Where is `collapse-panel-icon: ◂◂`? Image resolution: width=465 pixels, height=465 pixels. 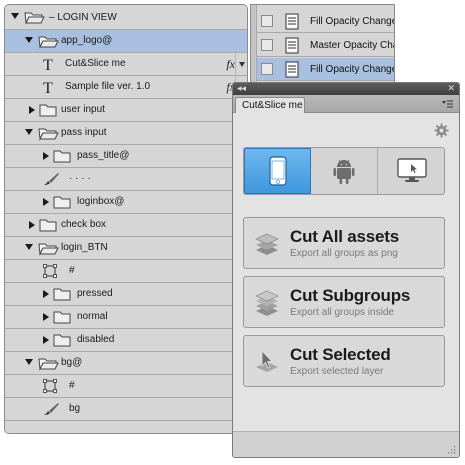 collapse-panel-icon: ◂◂ is located at coordinates (241, 88).